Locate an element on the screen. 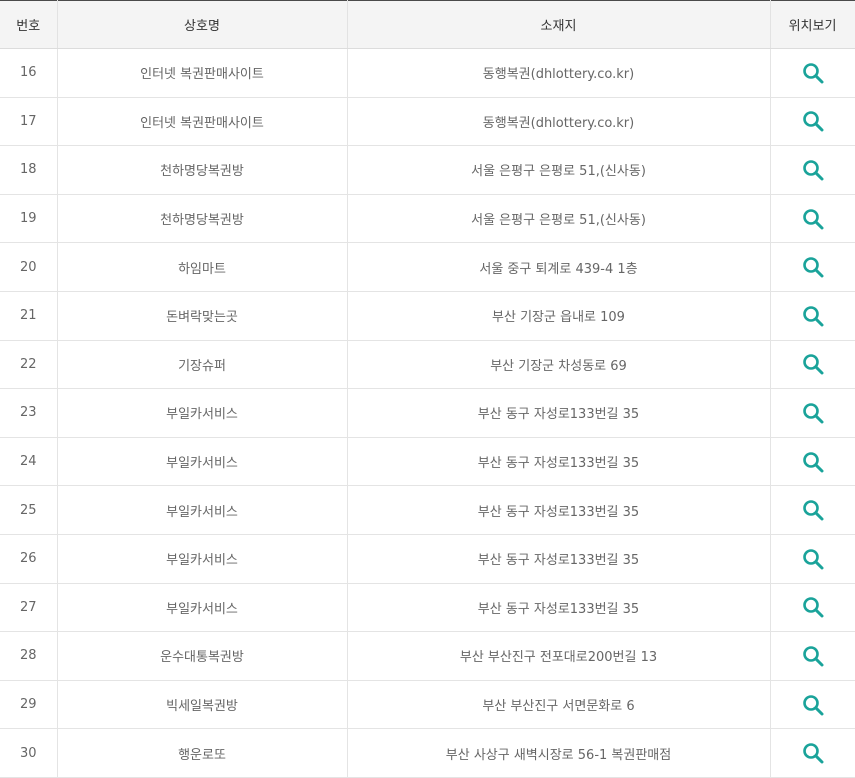 This screenshot has width=855, height=778. row-address: 부산 부산진구 전포대로200번길 13 is located at coordinates (558, 656).